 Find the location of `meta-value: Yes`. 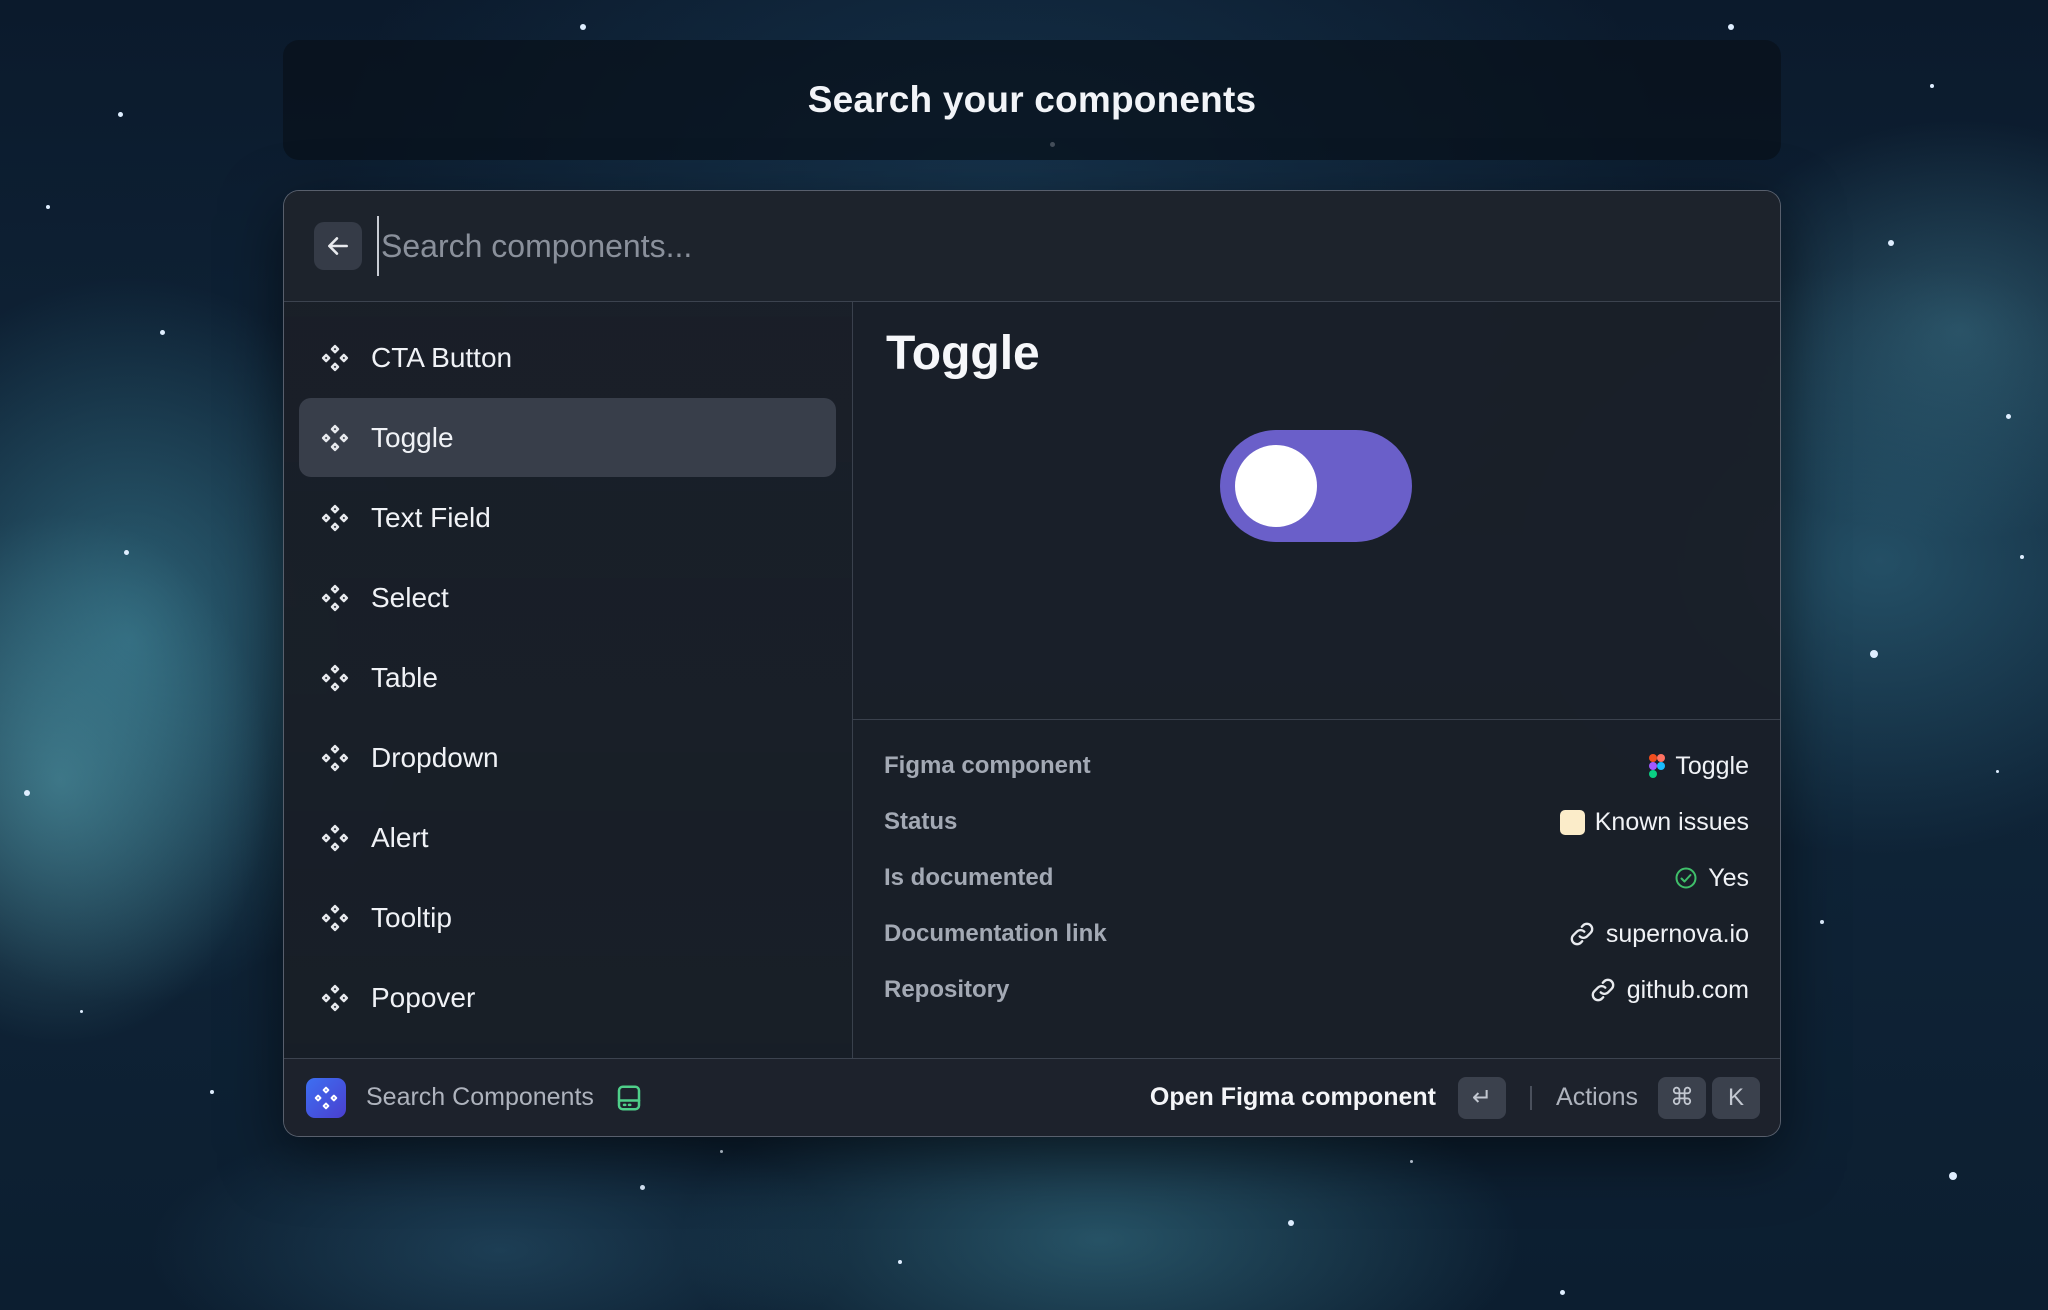

meta-value: Yes is located at coordinates (1711, 878).